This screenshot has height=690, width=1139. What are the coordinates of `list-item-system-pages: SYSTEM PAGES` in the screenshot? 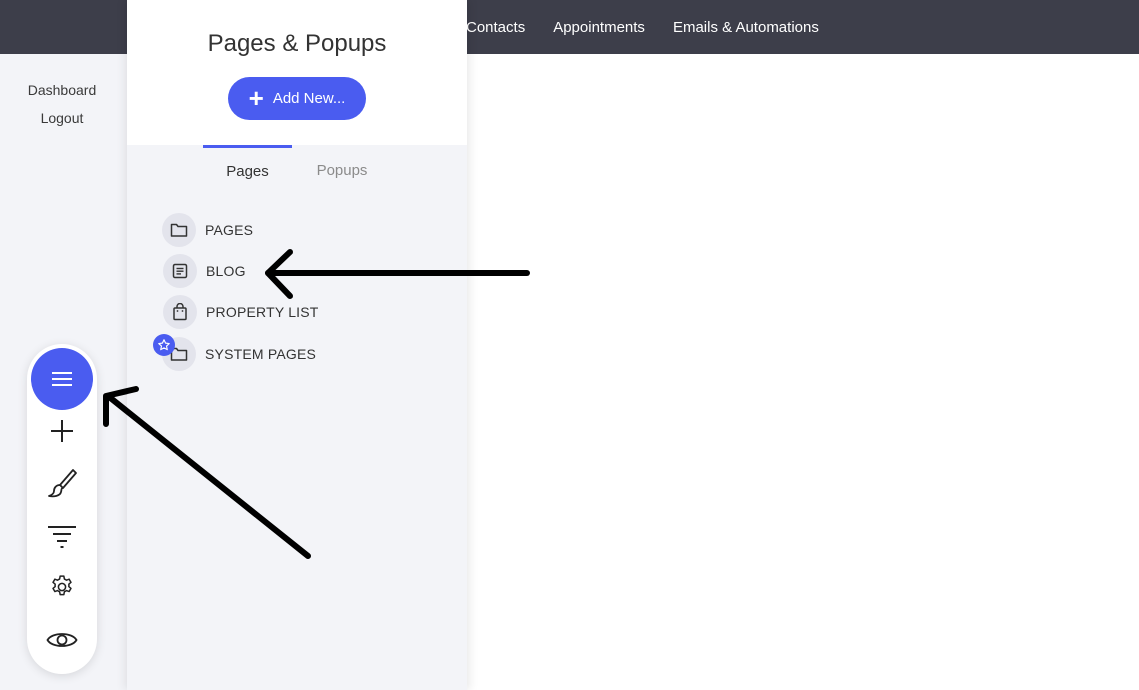 It's located at (239, 354).